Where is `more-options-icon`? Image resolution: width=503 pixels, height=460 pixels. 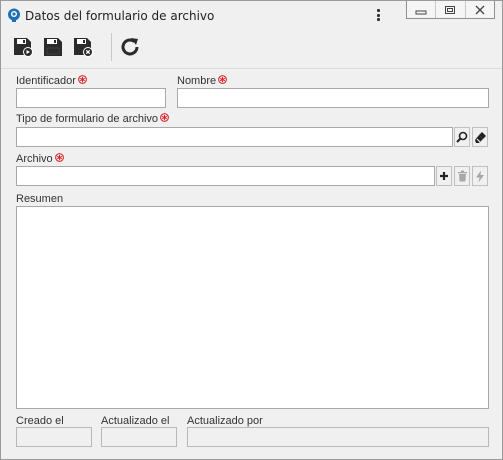 more-options-icon is located at coordinates (378, 15).